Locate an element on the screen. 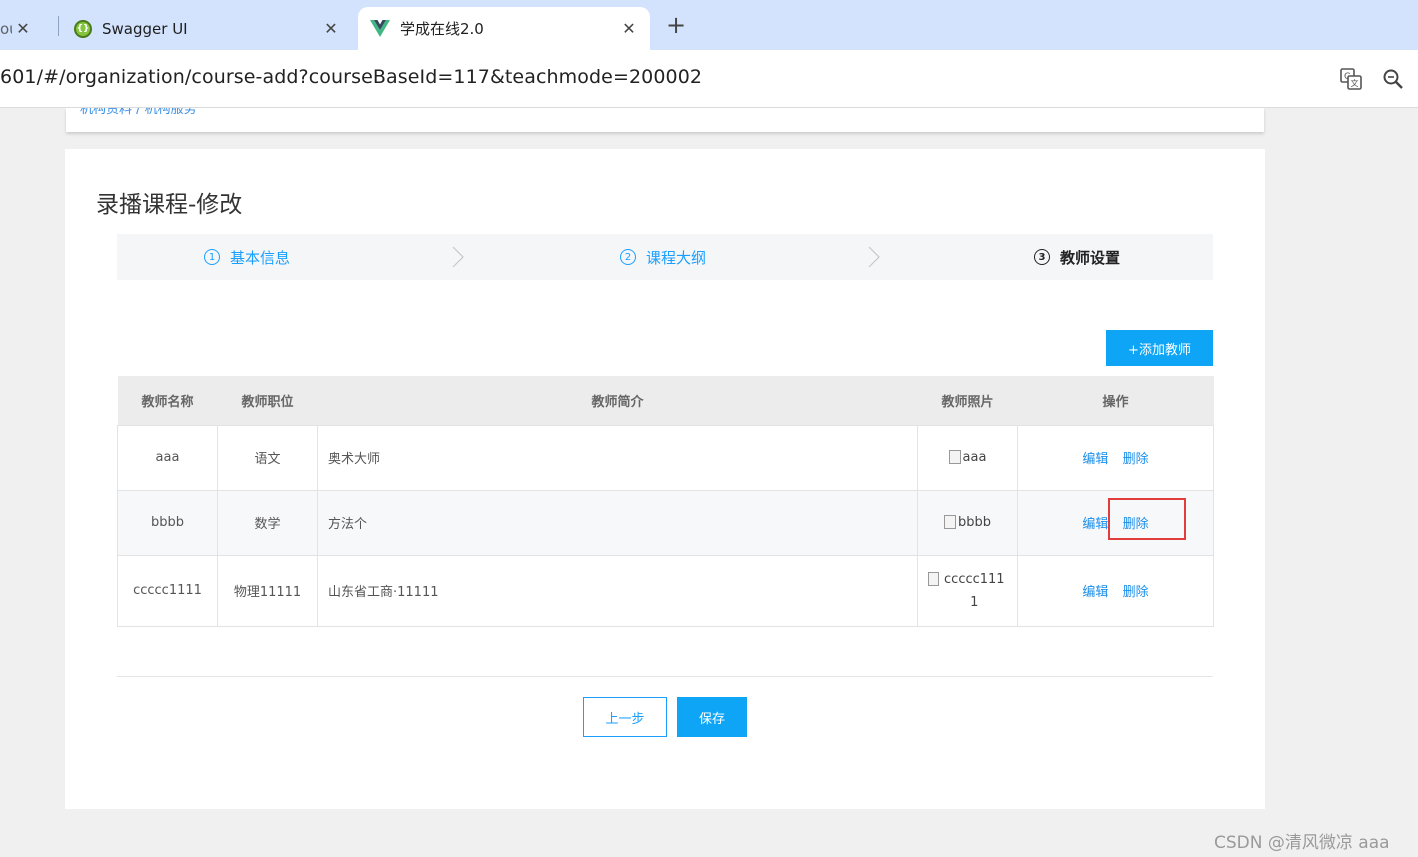  browser-tab-partial: ou ✕ is located at coordinates (29, 28).